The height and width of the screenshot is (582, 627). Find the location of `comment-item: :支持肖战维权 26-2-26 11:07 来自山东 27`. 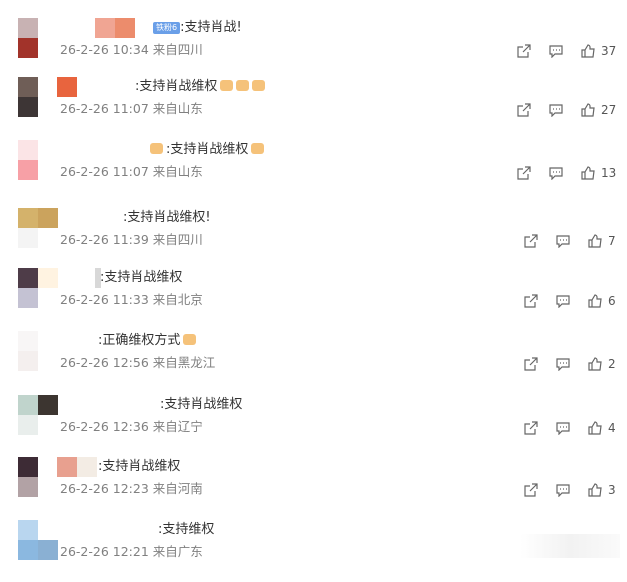

comment-item: :支持肖战维权 26-2-26 11:07 来自山东 27 is located at coordinates (313, 108).